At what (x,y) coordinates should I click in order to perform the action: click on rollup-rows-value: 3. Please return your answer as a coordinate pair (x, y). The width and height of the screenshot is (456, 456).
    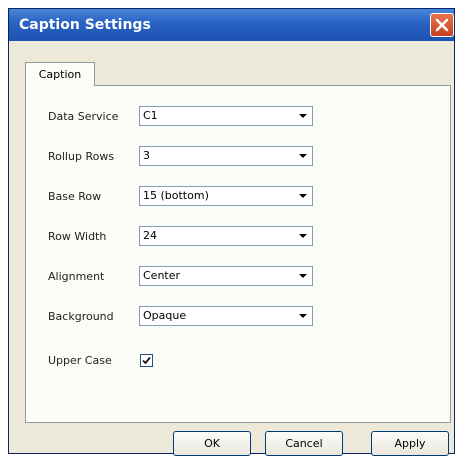
    Looking at the image, I should click on (146, 155).